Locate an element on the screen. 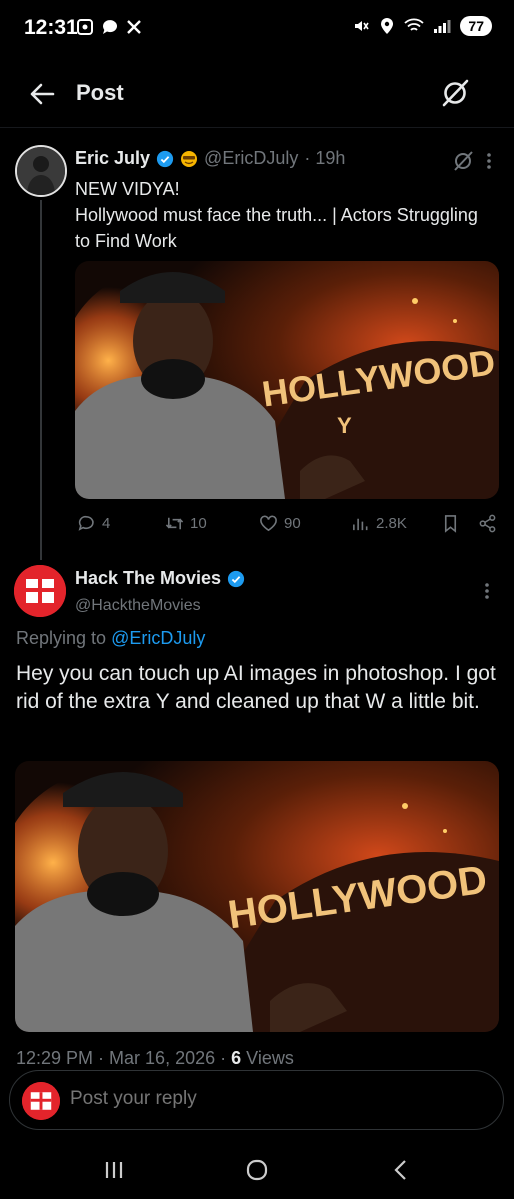 This screenshot has height=1199, width=514. system-icons: 77 is located at coordinates (422, 26).